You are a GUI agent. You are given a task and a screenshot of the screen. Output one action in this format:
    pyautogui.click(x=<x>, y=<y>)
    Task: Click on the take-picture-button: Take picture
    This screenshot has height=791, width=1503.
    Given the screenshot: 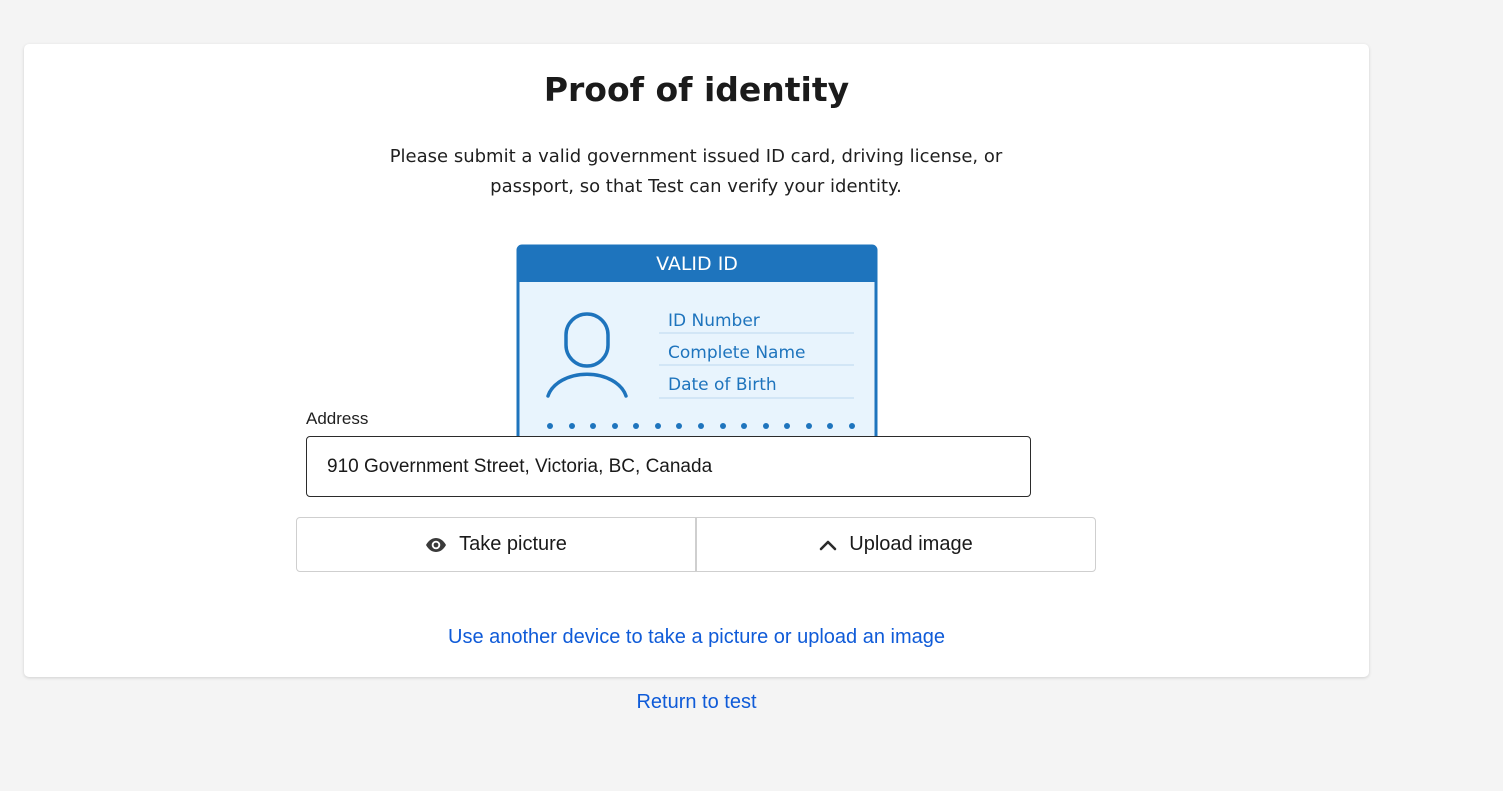 What is the action you would take?
    pyautogui.click(x=496, y=544)
    